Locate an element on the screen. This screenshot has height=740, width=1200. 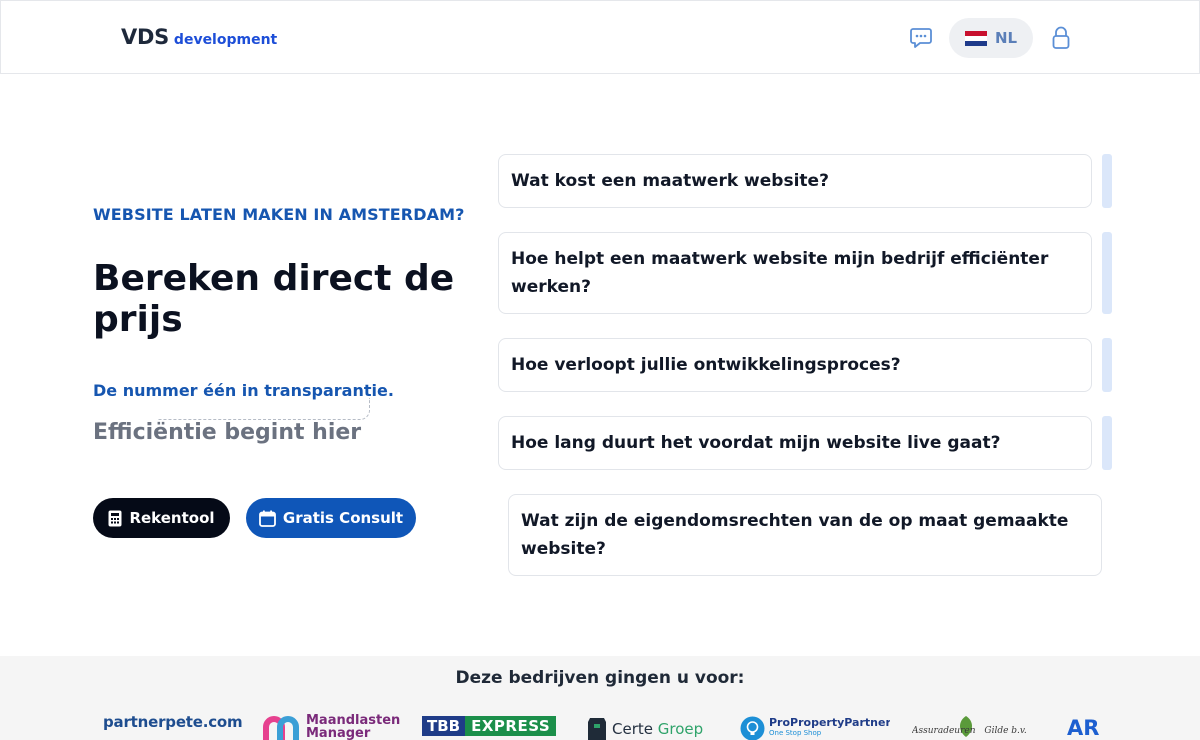
logo-main-text: VDS is located at coordinates (145, 37).